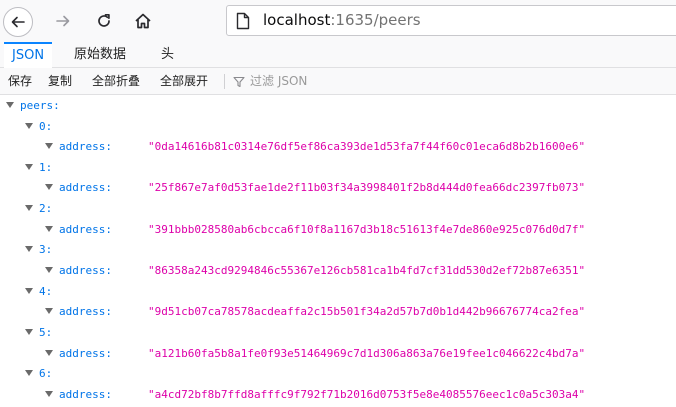  I want to click on home-button, so click(143, 21).